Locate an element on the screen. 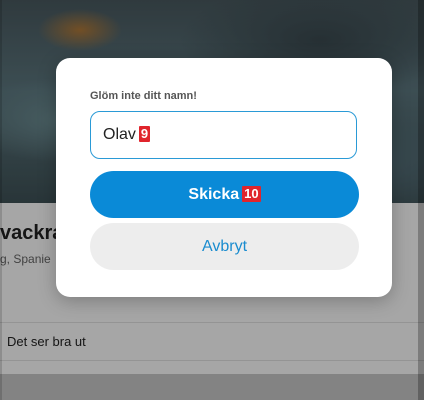 The width and height of the screenshot is (424, 400). submit-button: Skicka 10 is located at coordinates (224, 194).